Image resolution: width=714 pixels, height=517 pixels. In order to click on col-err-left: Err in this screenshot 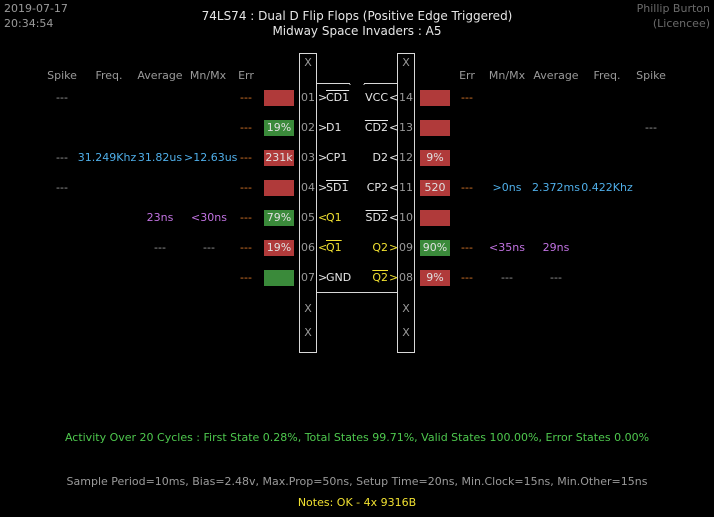, I will do `click(246, 75)`.